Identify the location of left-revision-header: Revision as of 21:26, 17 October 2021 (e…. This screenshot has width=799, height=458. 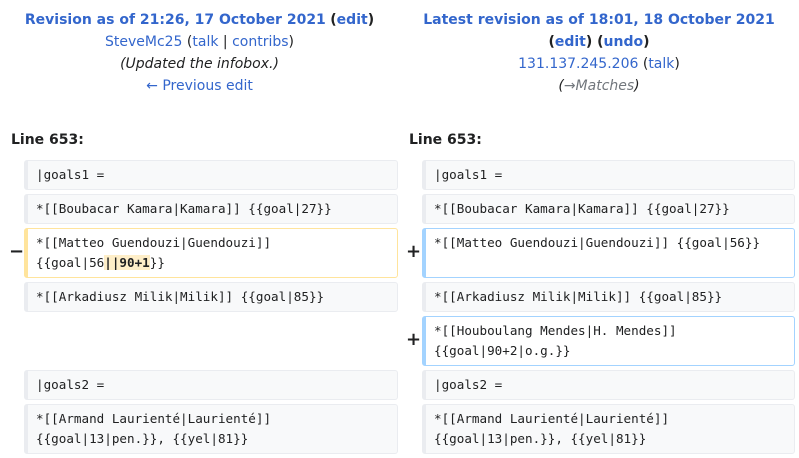
(199, 53).